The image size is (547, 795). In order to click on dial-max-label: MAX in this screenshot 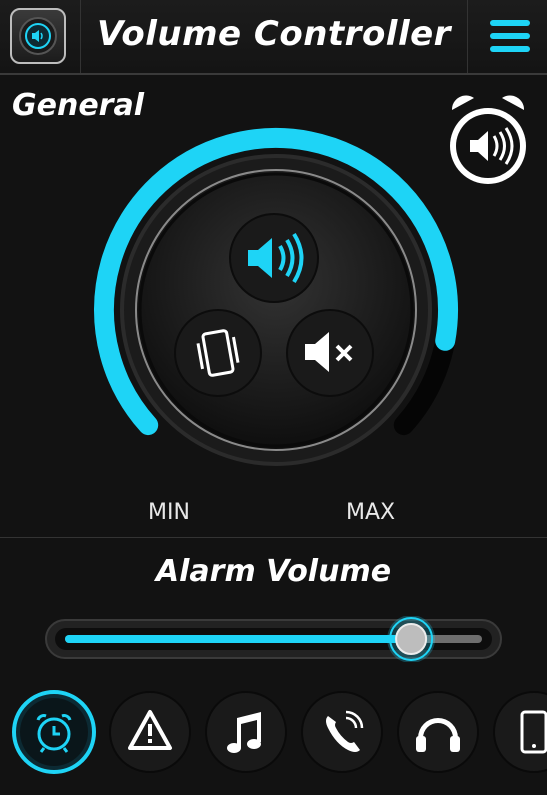, I will do `click(371, 512)`.